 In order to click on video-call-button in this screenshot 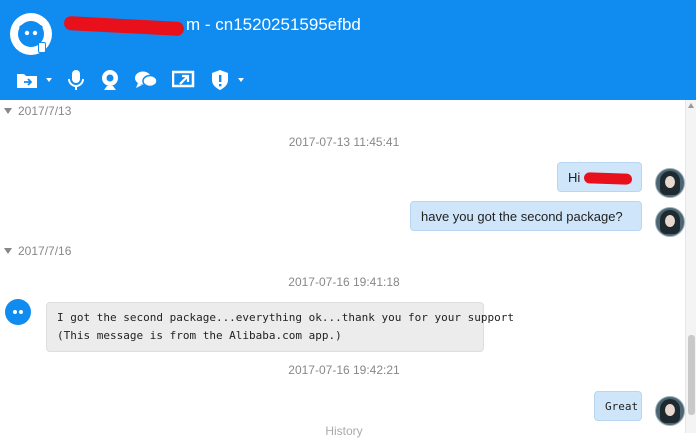, I will do `click(110, 80)`.